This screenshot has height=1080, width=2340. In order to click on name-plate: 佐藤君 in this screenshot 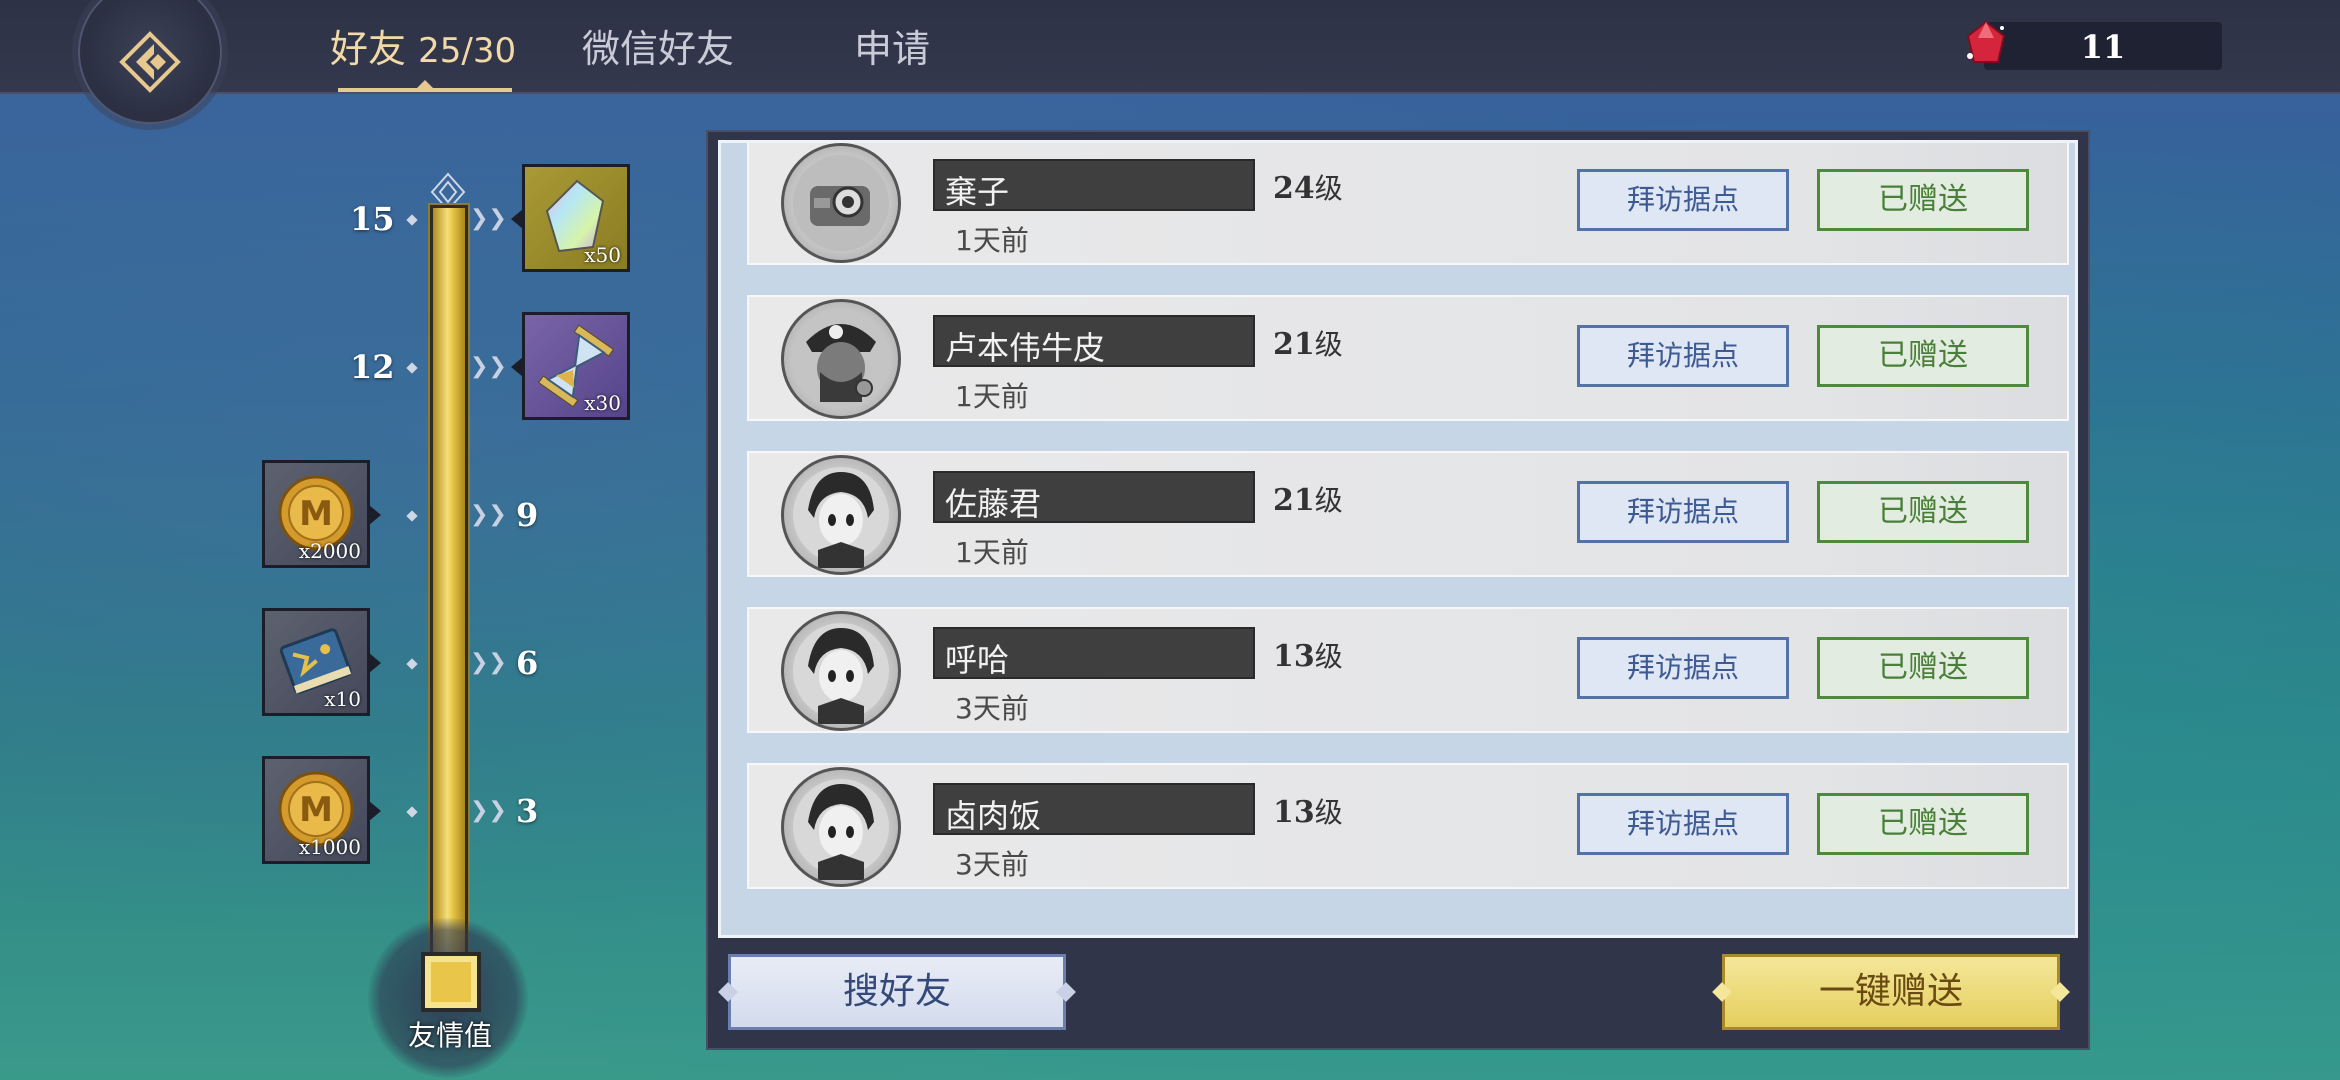, I will do `click(1094, 497)`.